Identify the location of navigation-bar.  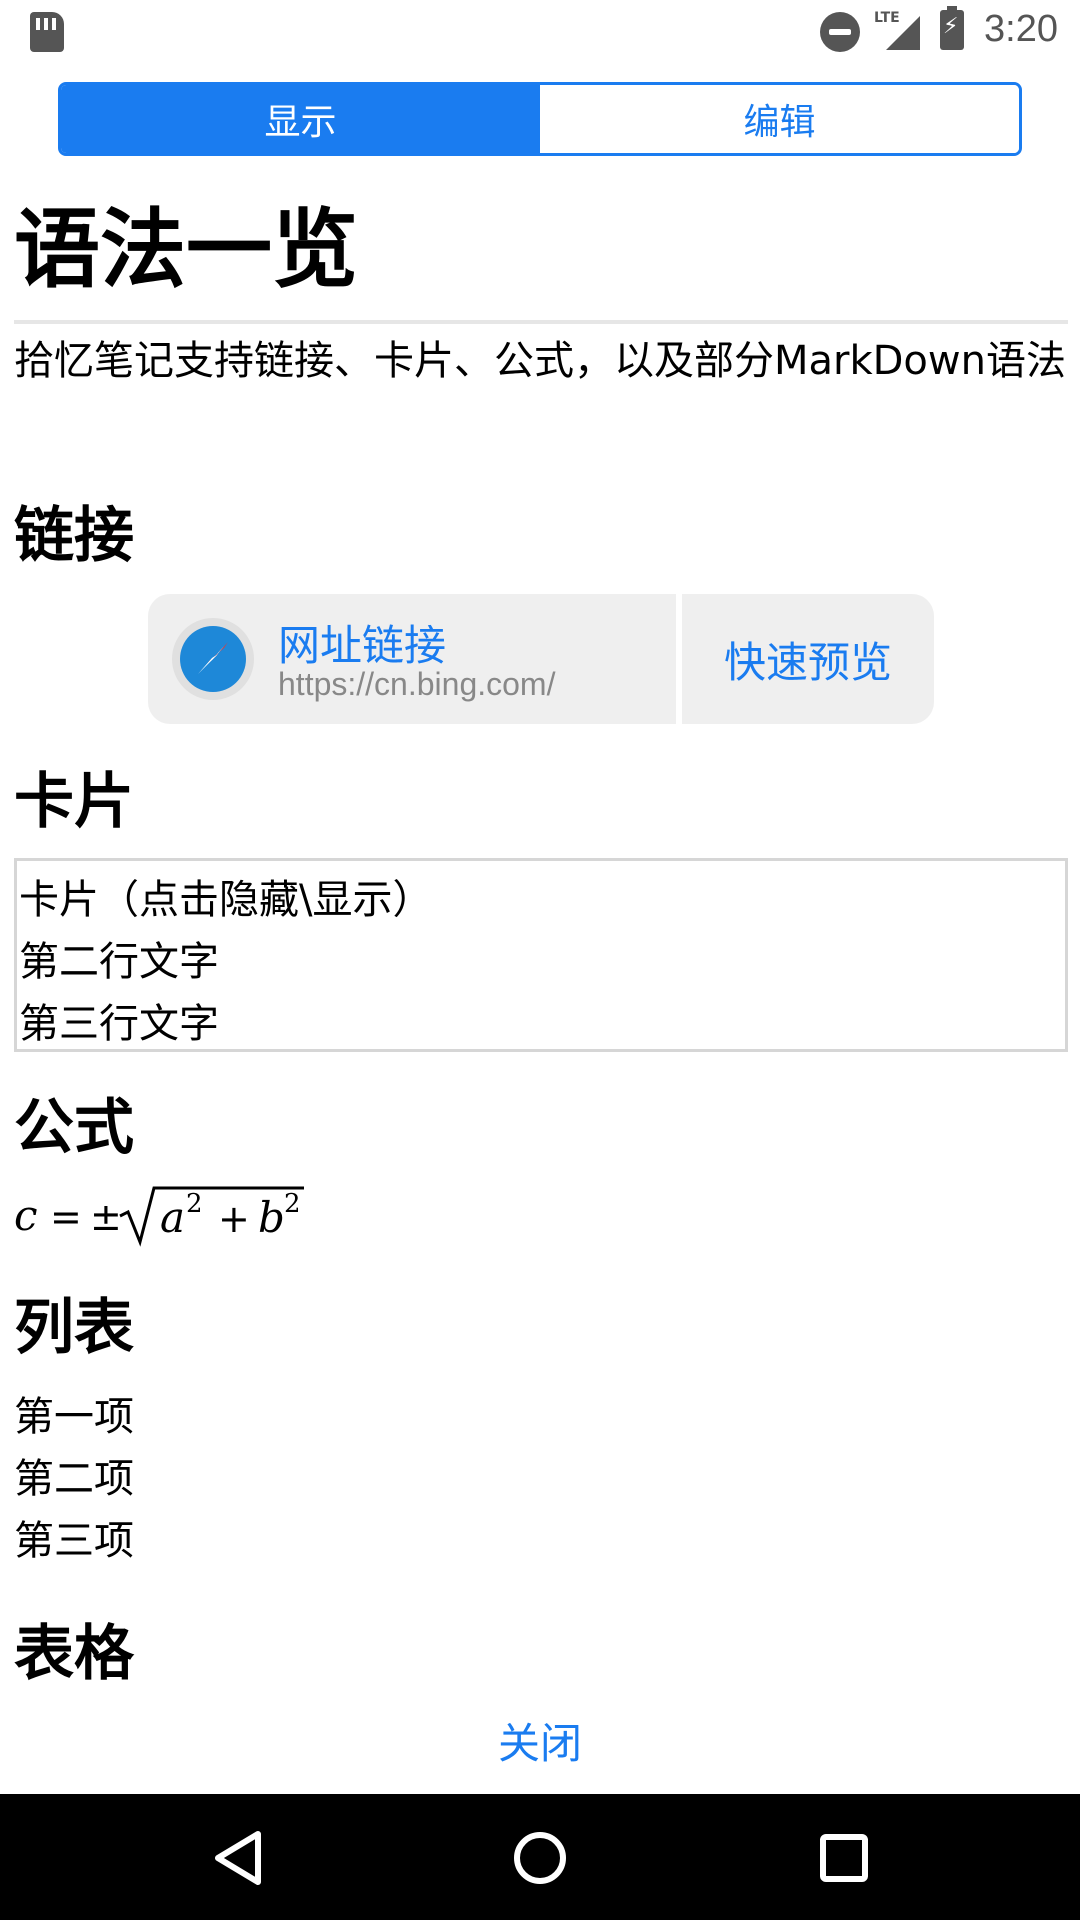
(540, 1857).